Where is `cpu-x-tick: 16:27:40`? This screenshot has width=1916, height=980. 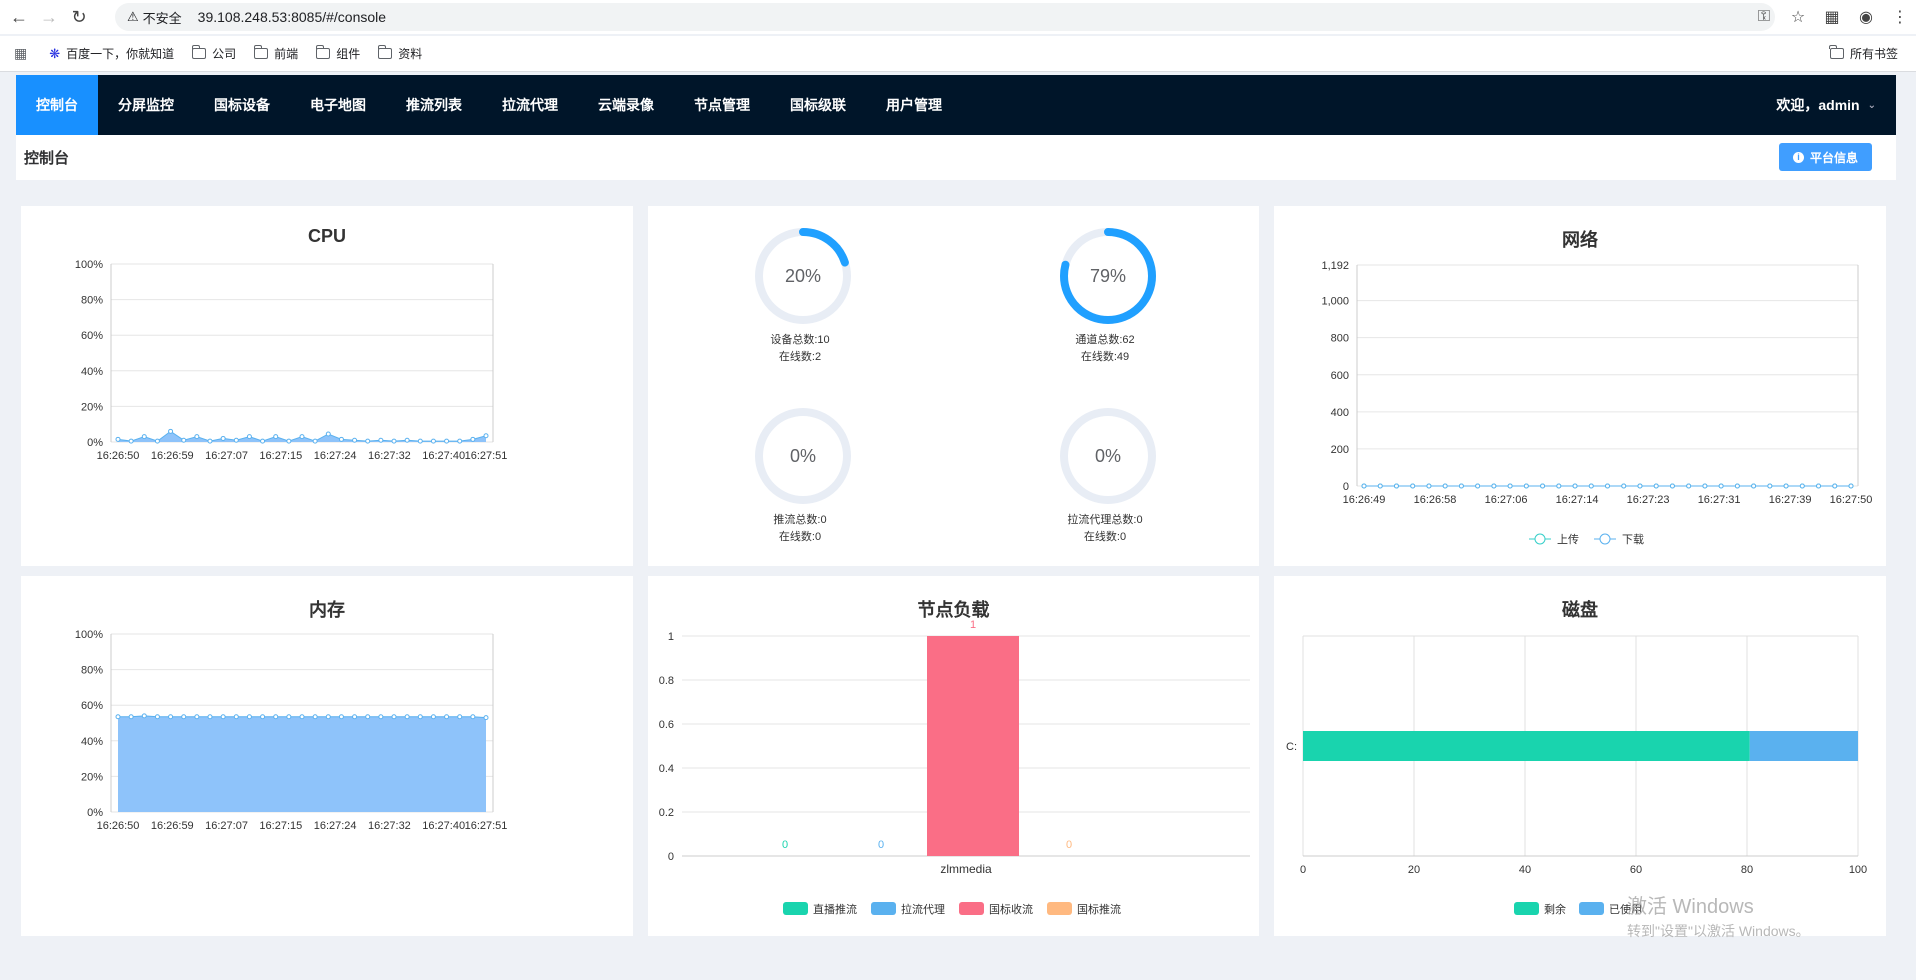 cpu-x-tick: 16:27:40 is located at coordinates (443, 456).